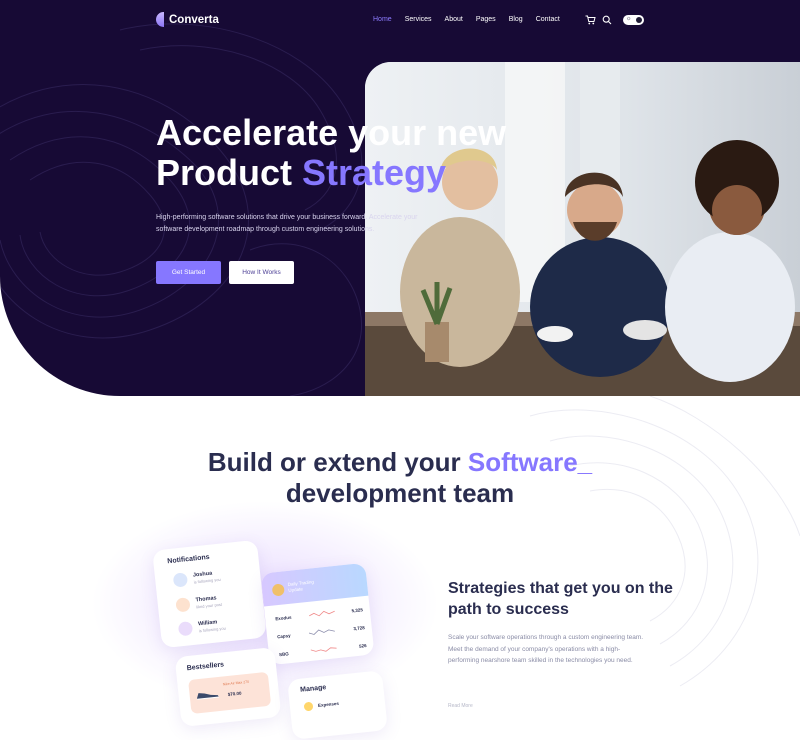 The width and height of the screenshot is (800, 740). What do you see at coordinates (160, 19) in the screenshot?
I see `logo-mark-icon` at bounding box center [160, 19].